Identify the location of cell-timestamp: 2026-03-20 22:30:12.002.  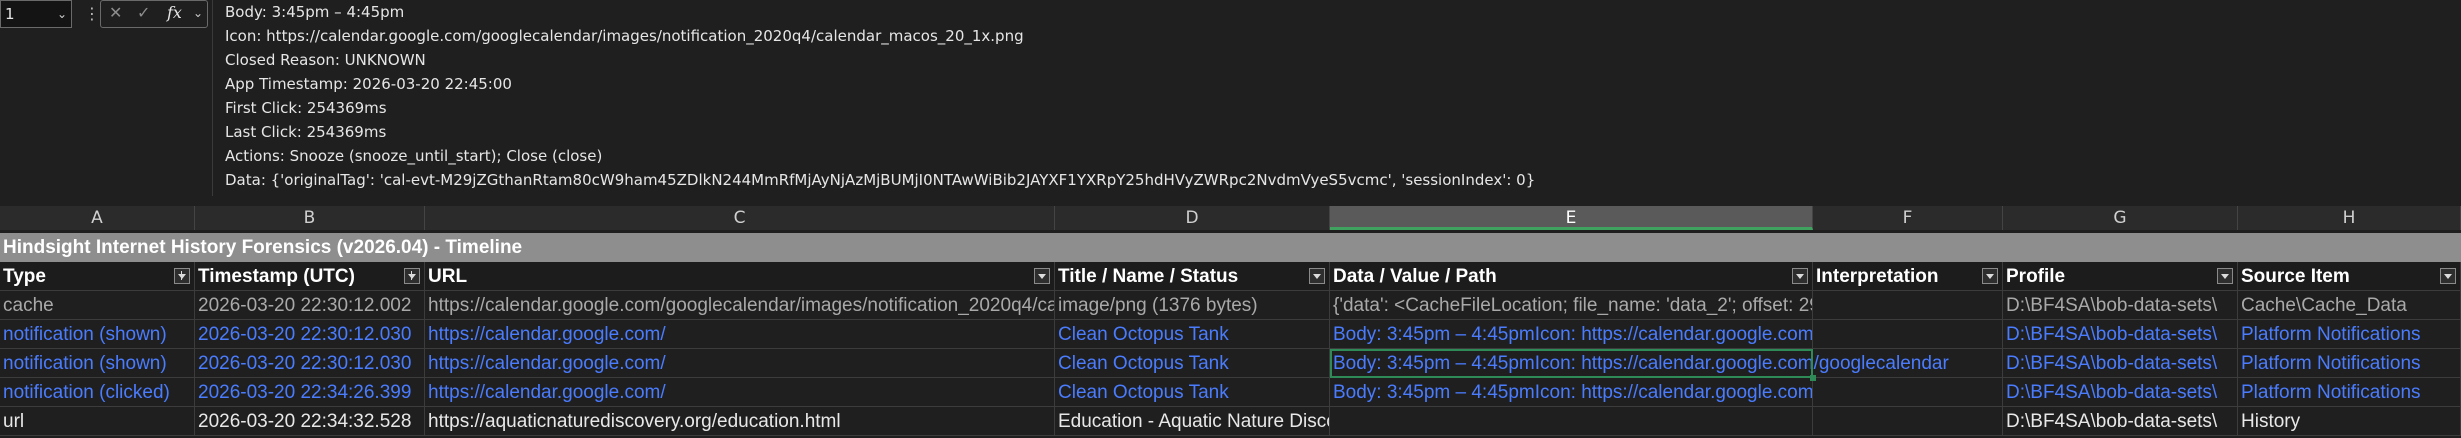
(310, 305).